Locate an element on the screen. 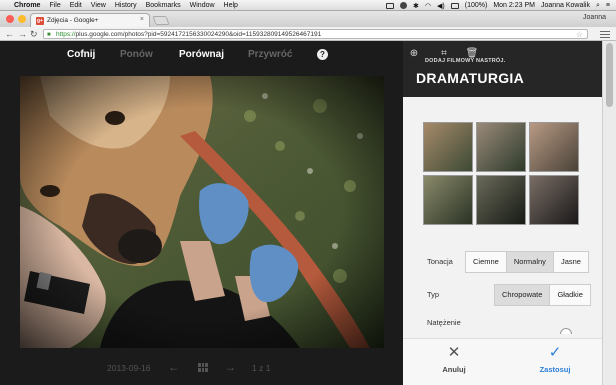 The image size is (616, 385). tone-option-normal: Normalny is located at coordinates (530, 262).